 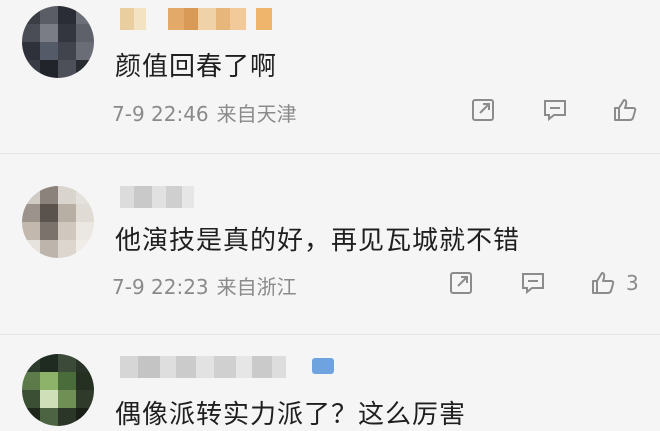 What do you see at coordinates (160, 287) in the screenshot?
I see `comment-date: 7-9 22:23` at bounding box center [160, 287].